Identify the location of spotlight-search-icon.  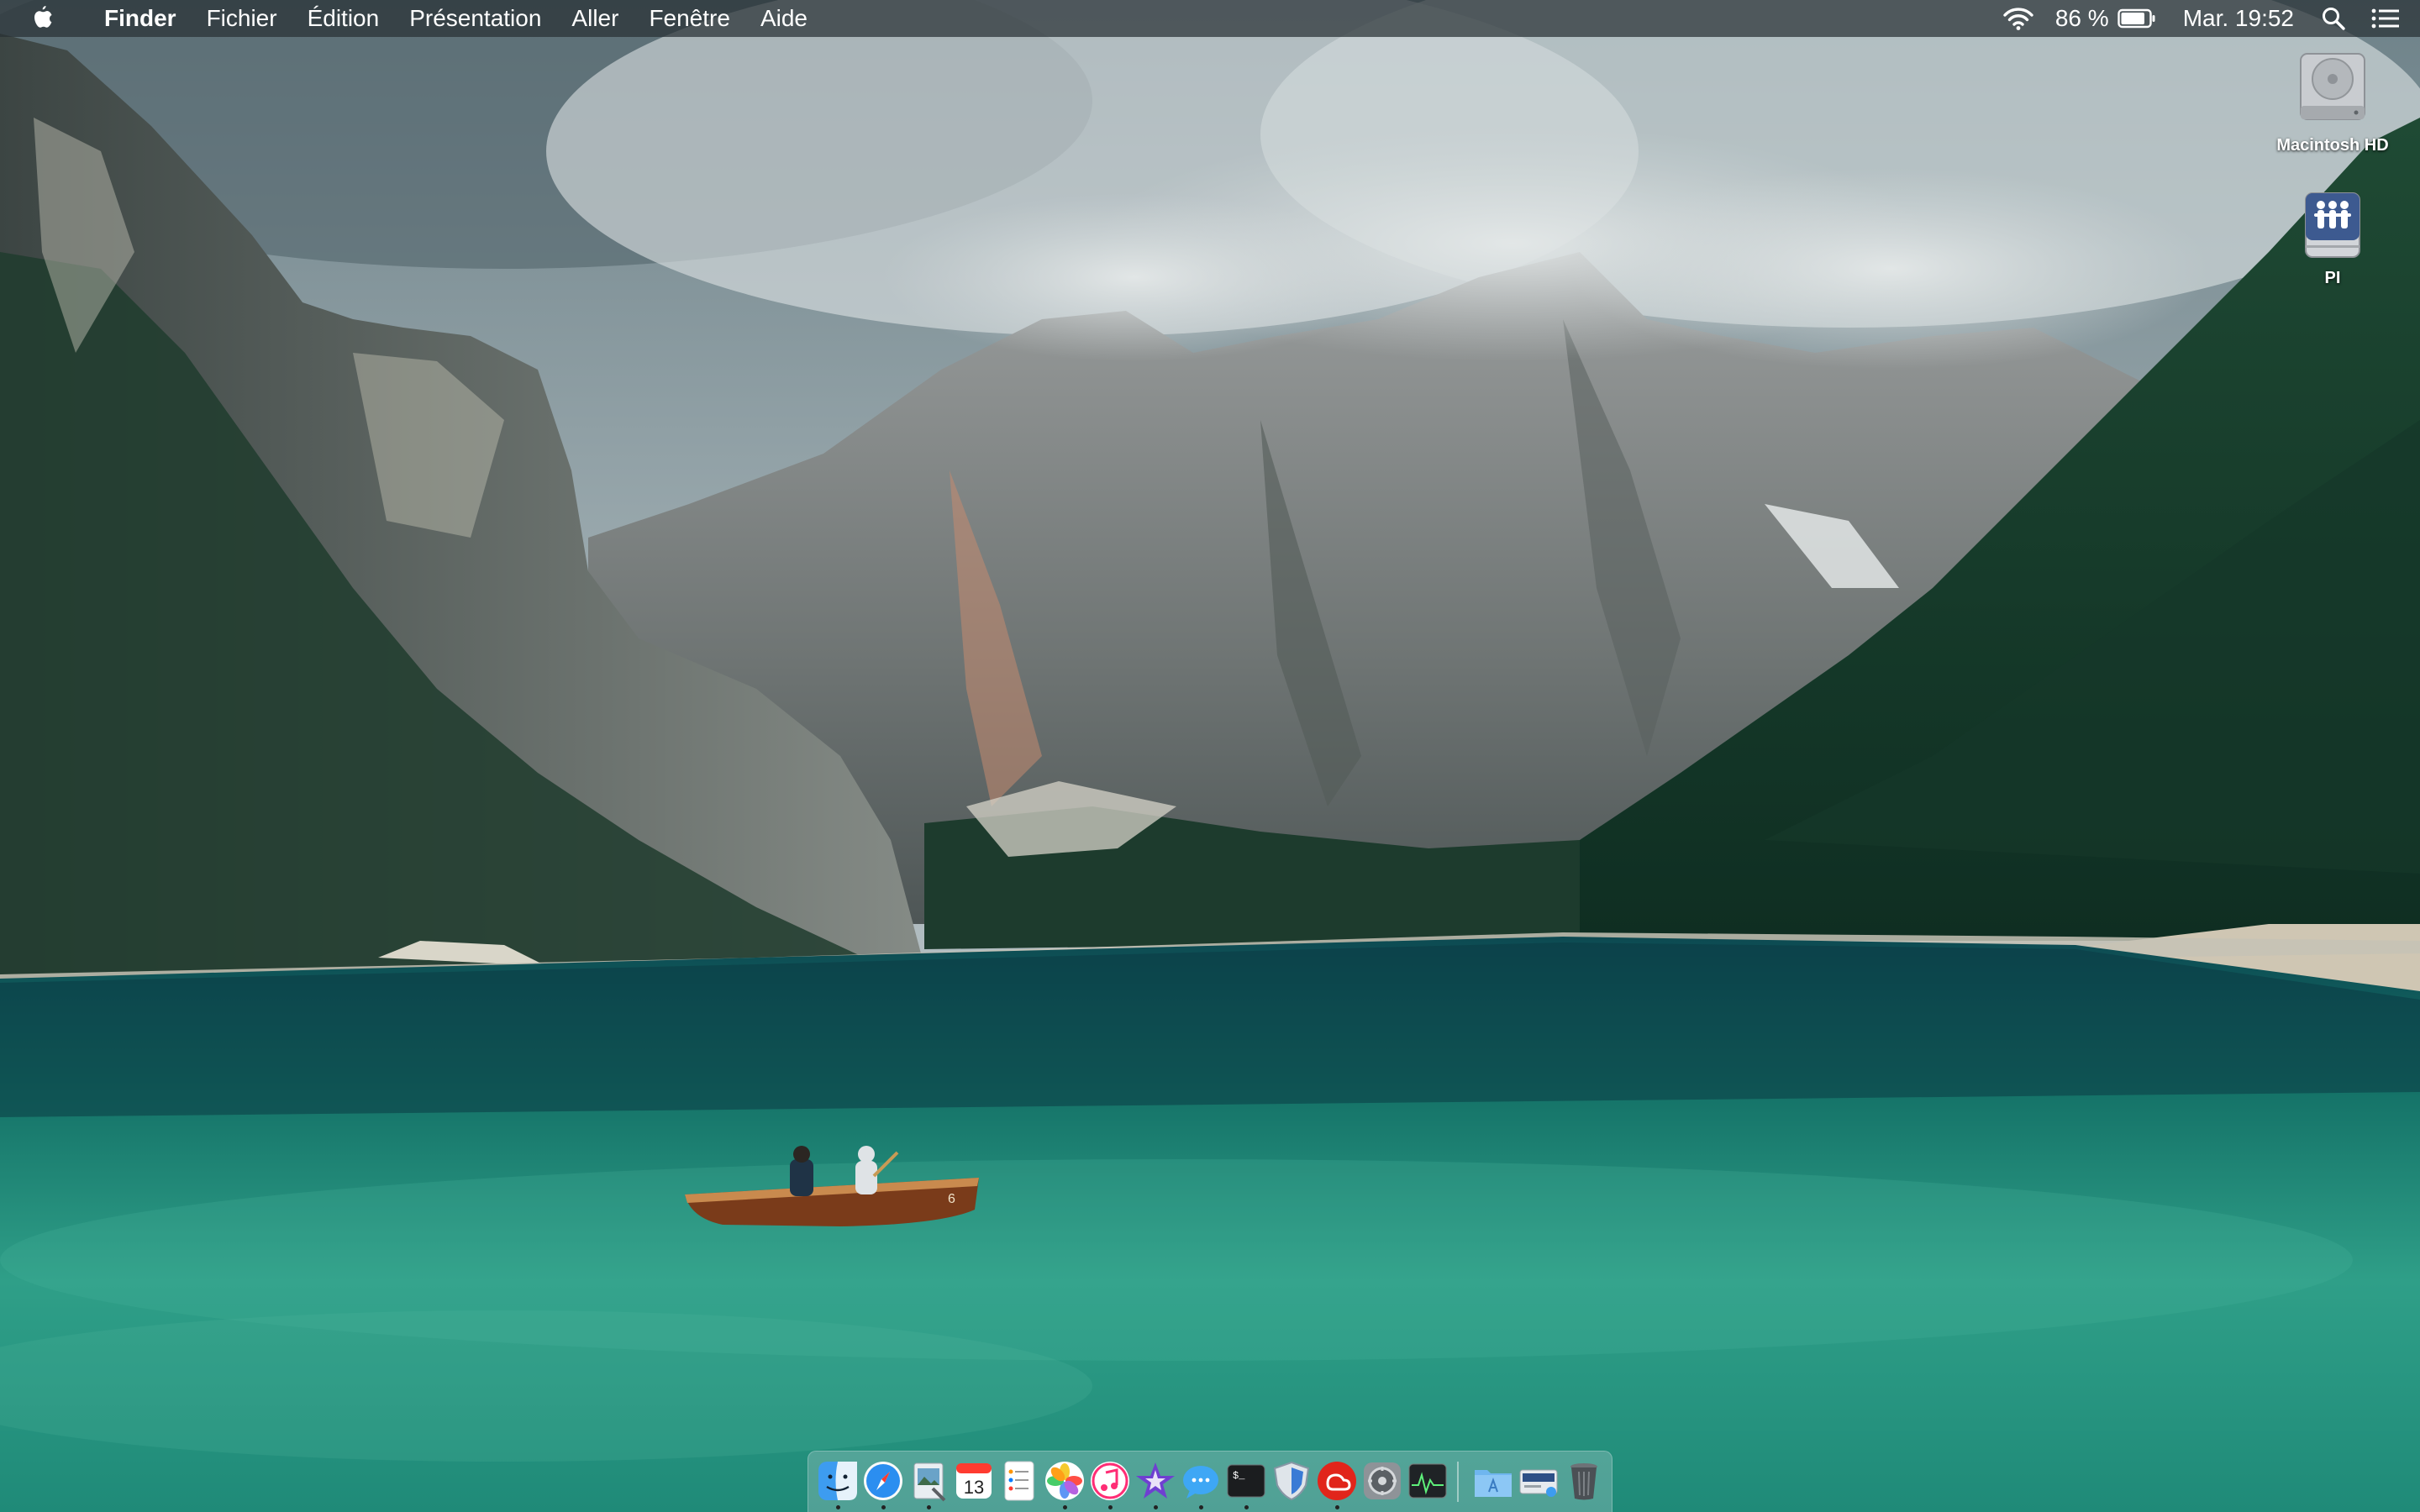
(2333, 18).